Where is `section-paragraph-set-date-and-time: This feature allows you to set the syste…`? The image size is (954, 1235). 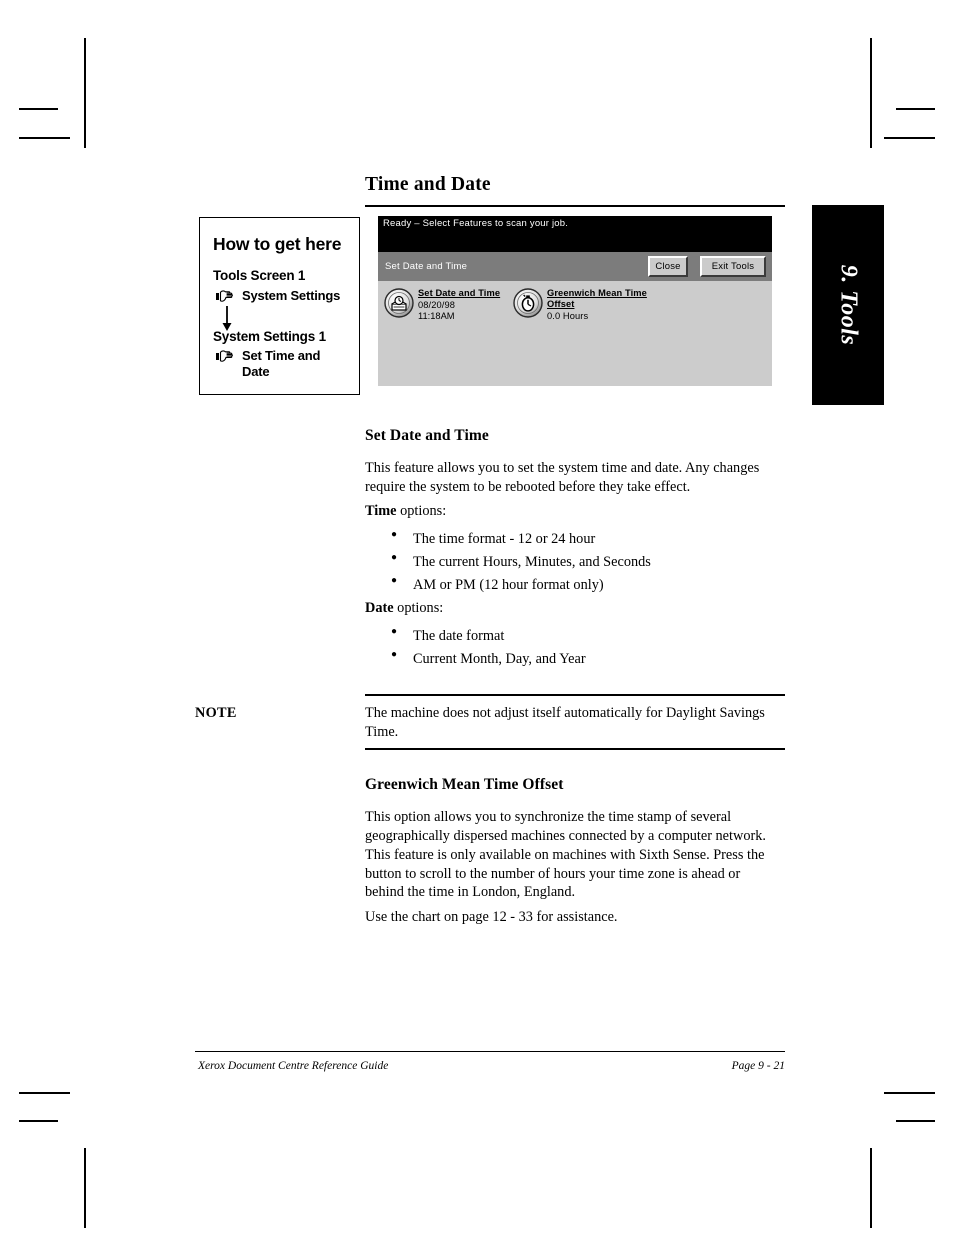 section-paragraph-set-date-and-time: This feature allows you to set the syste… is located at coordinates (562, 477).